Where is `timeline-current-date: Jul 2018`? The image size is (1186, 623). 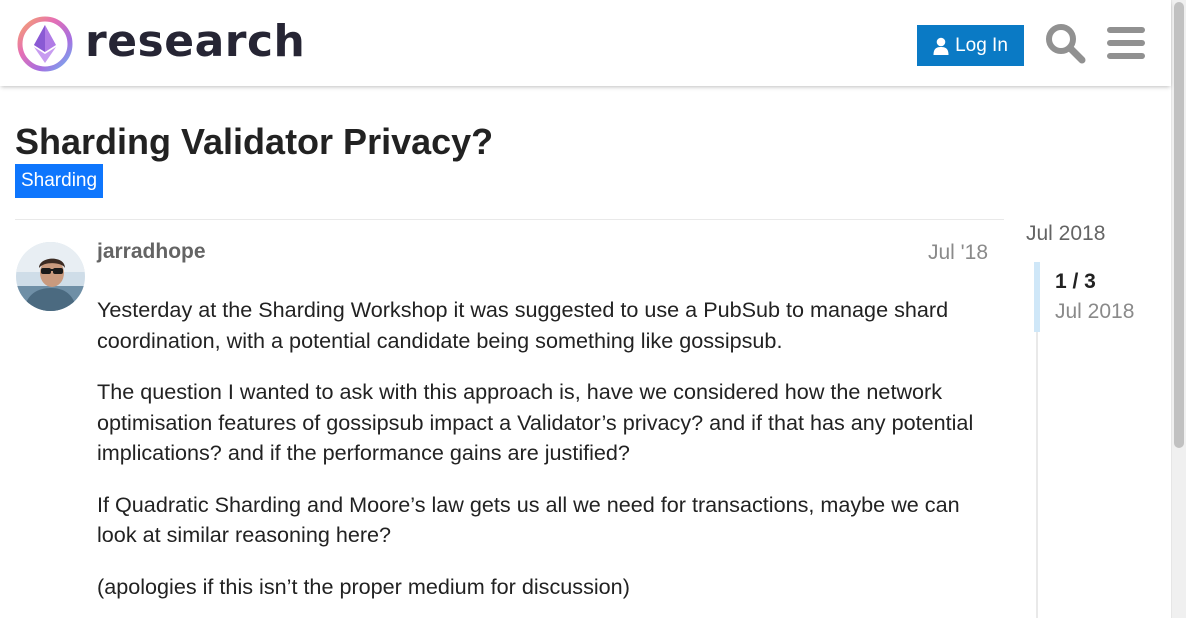
timeline-current-date: Jul 2018 is located at coordinates (1095, 311).